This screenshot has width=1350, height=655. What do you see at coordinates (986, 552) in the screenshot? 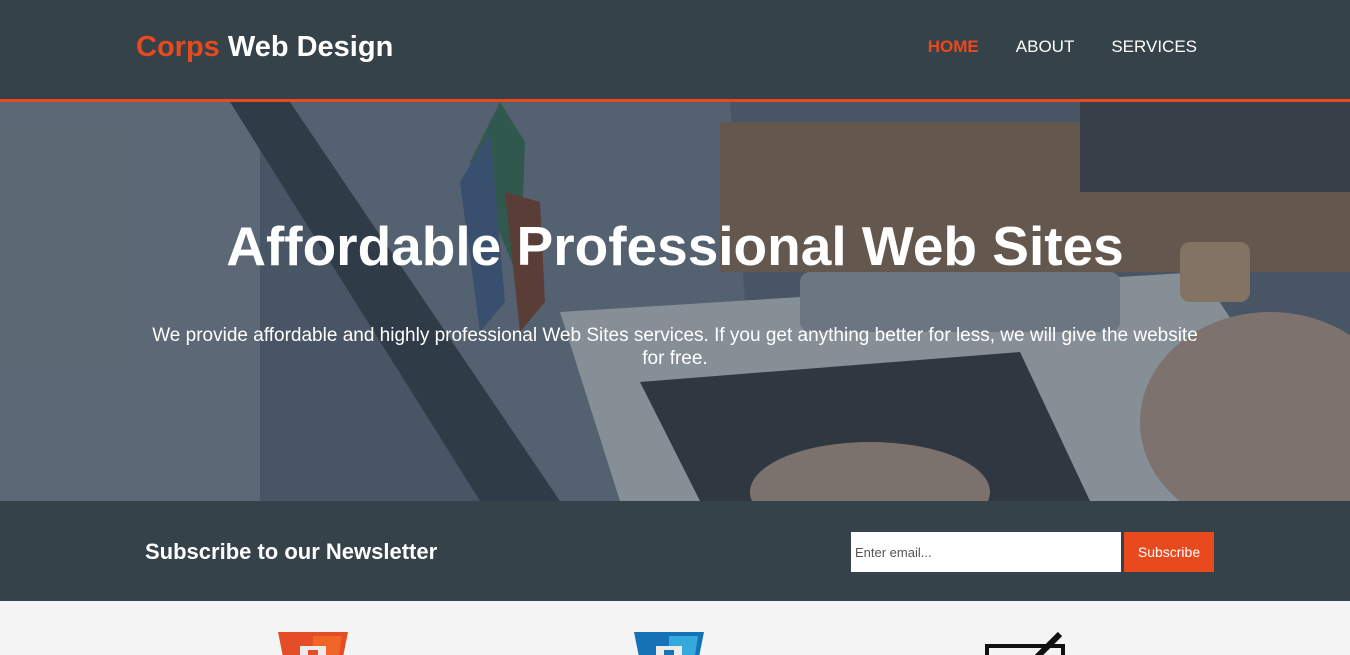
I see `email-input` at bounding box center [986, 552].